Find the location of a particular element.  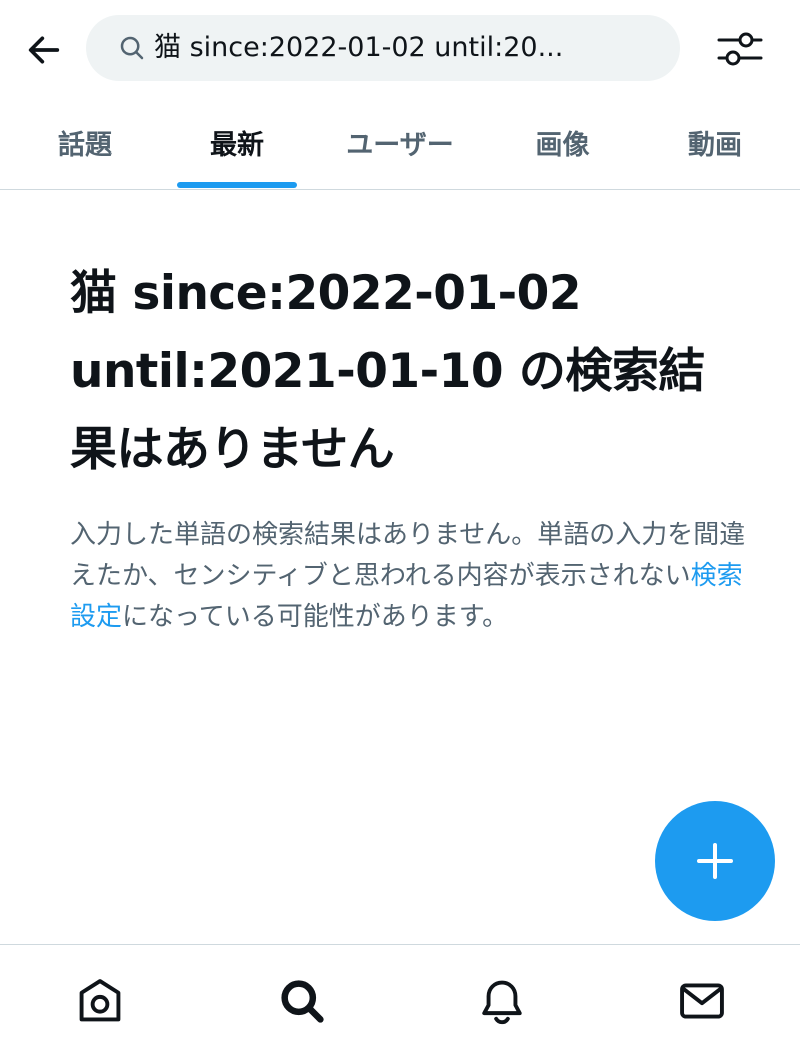

mail-icon is located at coordinates (702, 1001).